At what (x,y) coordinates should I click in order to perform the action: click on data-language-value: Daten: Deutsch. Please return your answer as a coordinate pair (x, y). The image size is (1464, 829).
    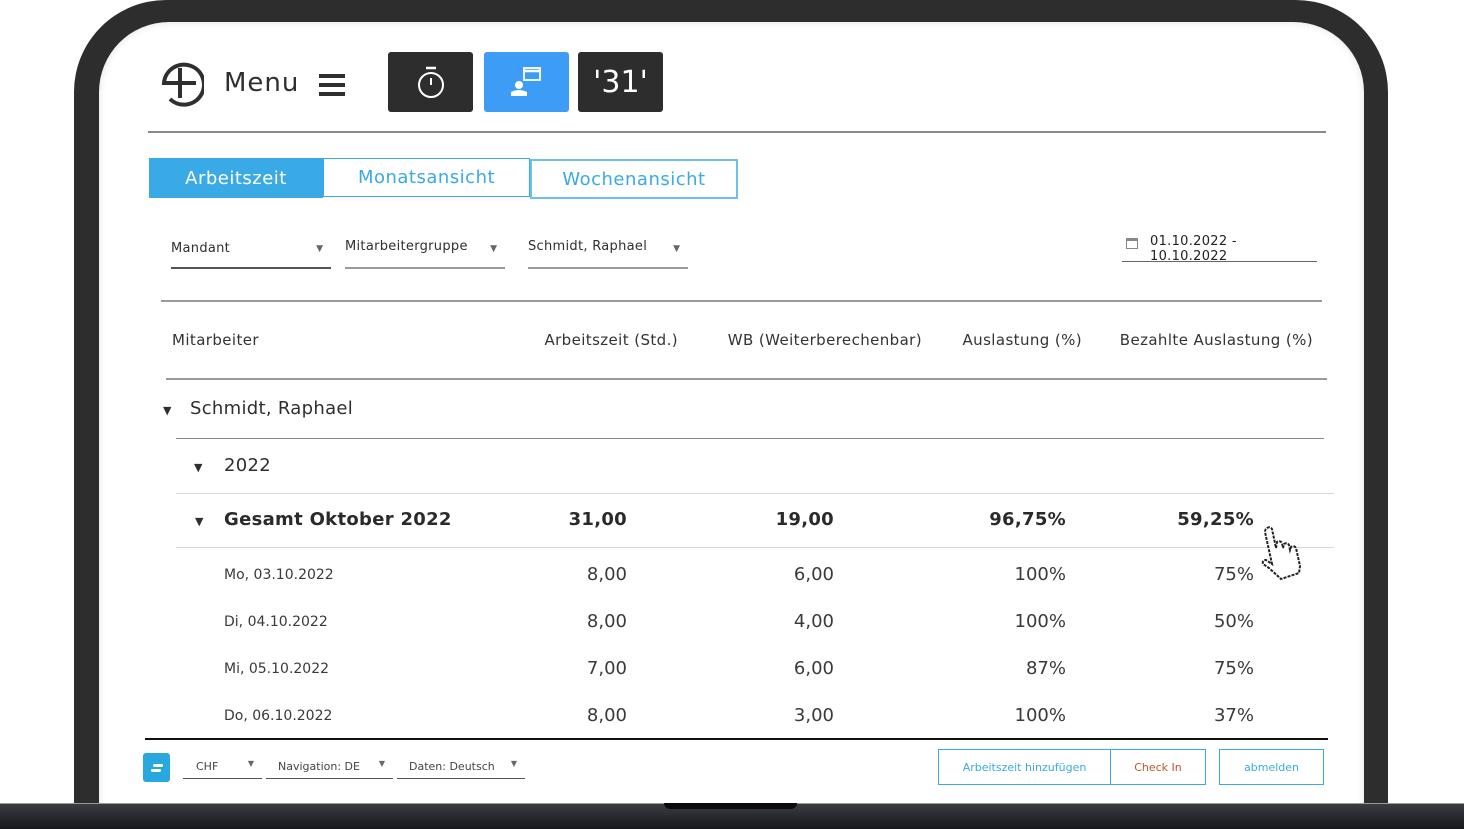
    Looking at the image, I should click on (452, 766).